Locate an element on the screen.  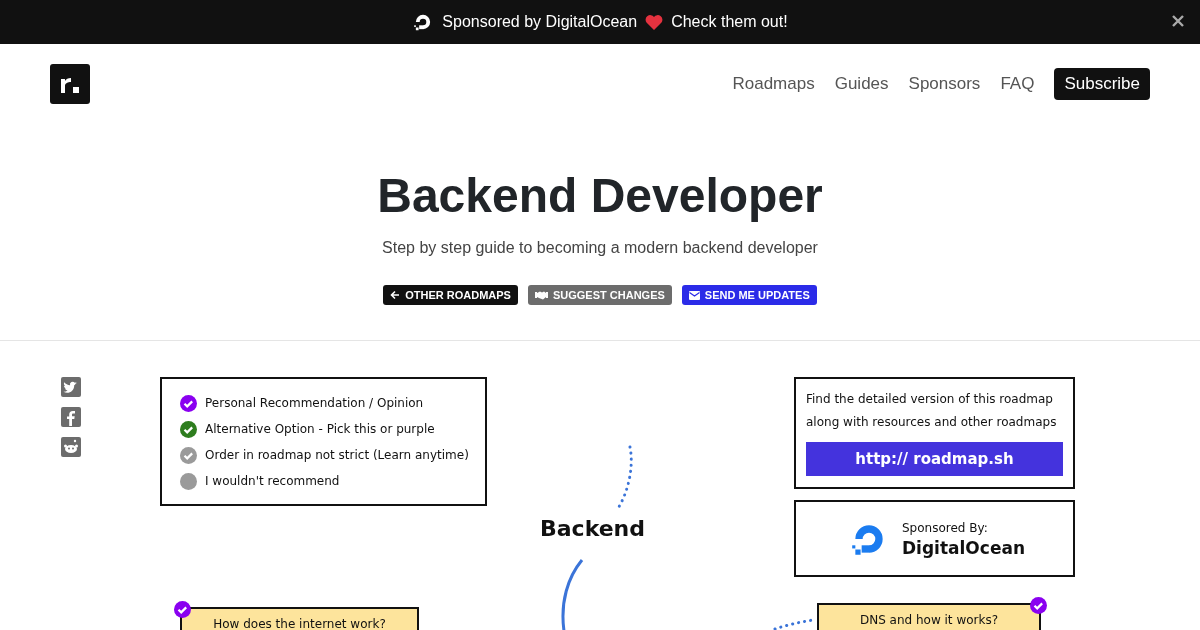
topic-node: DNS and how it works? is located at coordinates (929, 616).